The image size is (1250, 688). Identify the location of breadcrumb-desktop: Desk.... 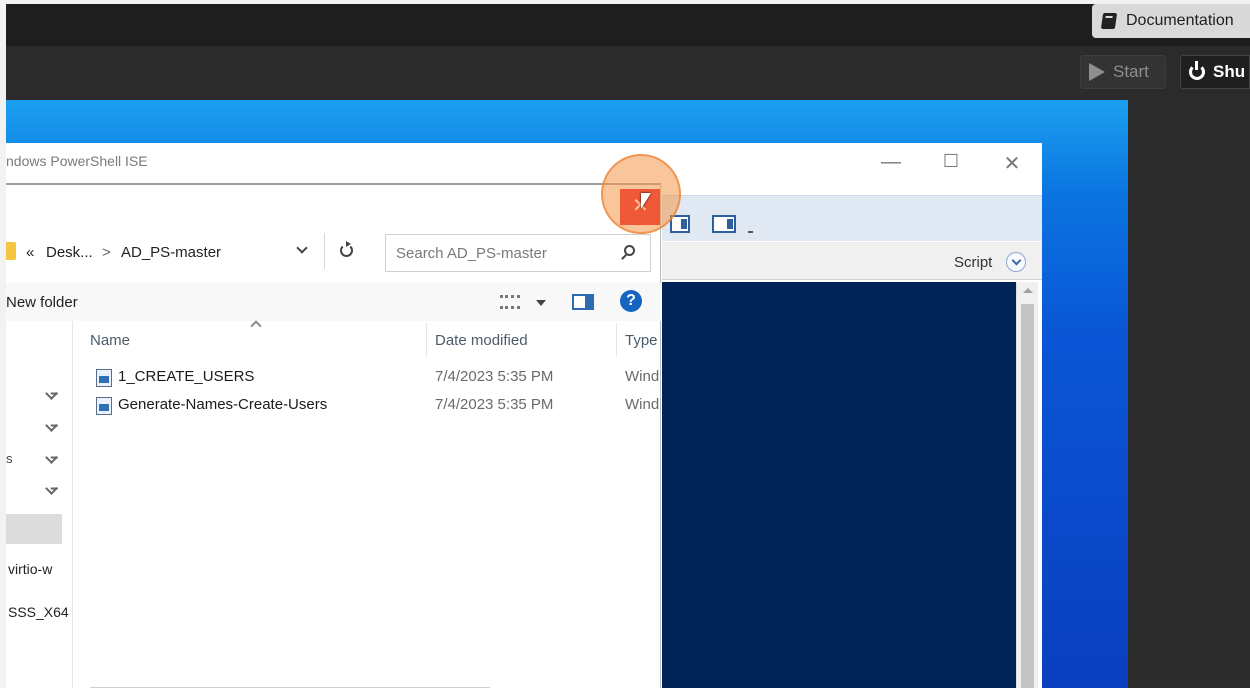
(69, 252).